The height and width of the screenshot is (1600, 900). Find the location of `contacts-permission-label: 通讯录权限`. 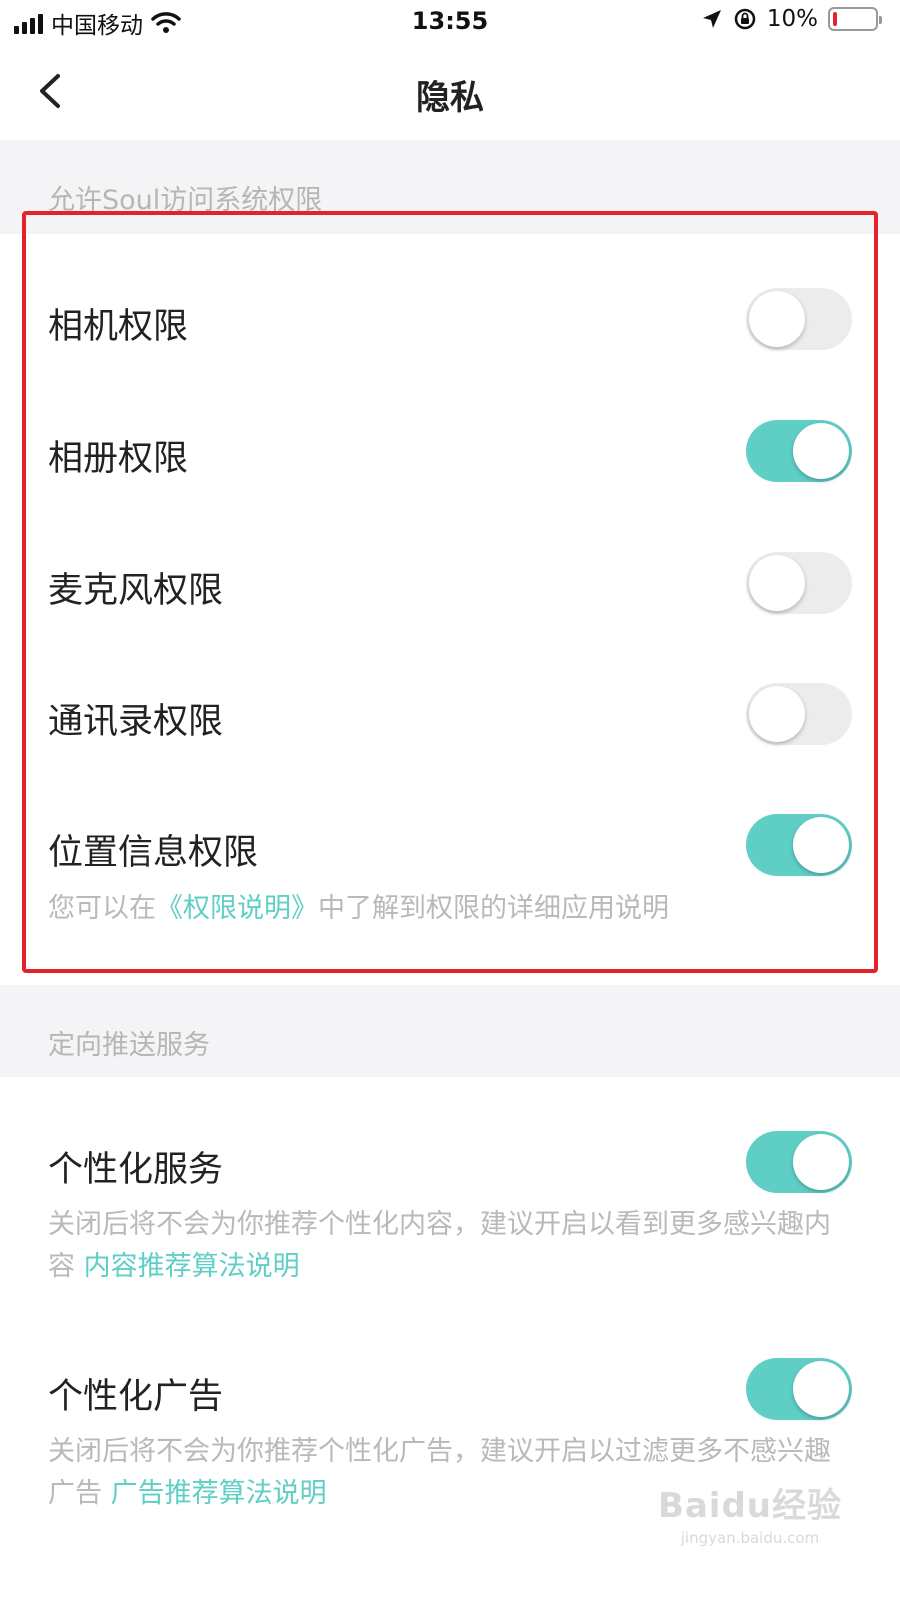

contacts-permission-label: 通讯录权限 is located at coordinates (136, 722).